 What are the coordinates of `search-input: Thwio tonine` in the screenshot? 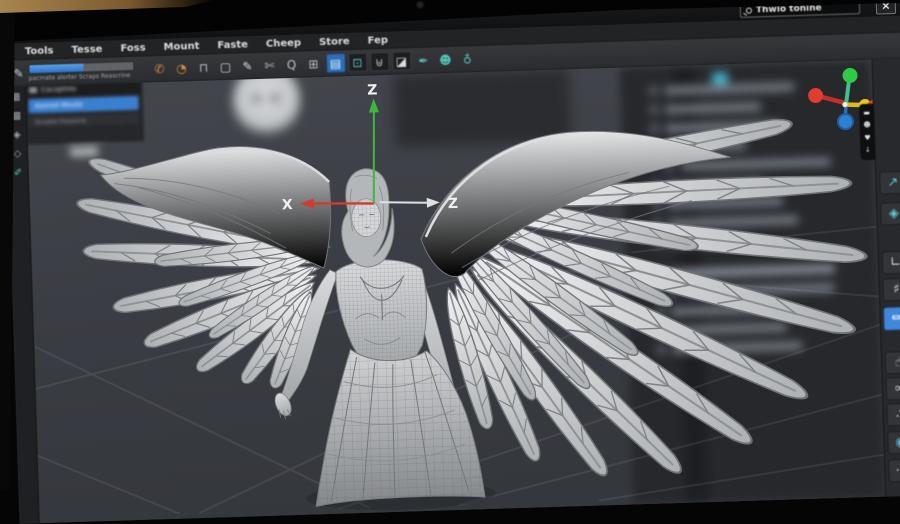 It's located at (800, 9).